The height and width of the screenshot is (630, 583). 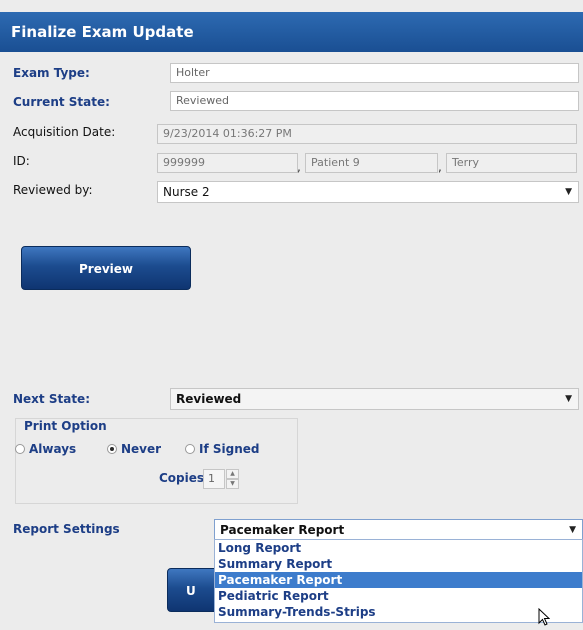 I want to click on reviewed-by-select: Nurse 2 ▼, so click(x=368, y=192).